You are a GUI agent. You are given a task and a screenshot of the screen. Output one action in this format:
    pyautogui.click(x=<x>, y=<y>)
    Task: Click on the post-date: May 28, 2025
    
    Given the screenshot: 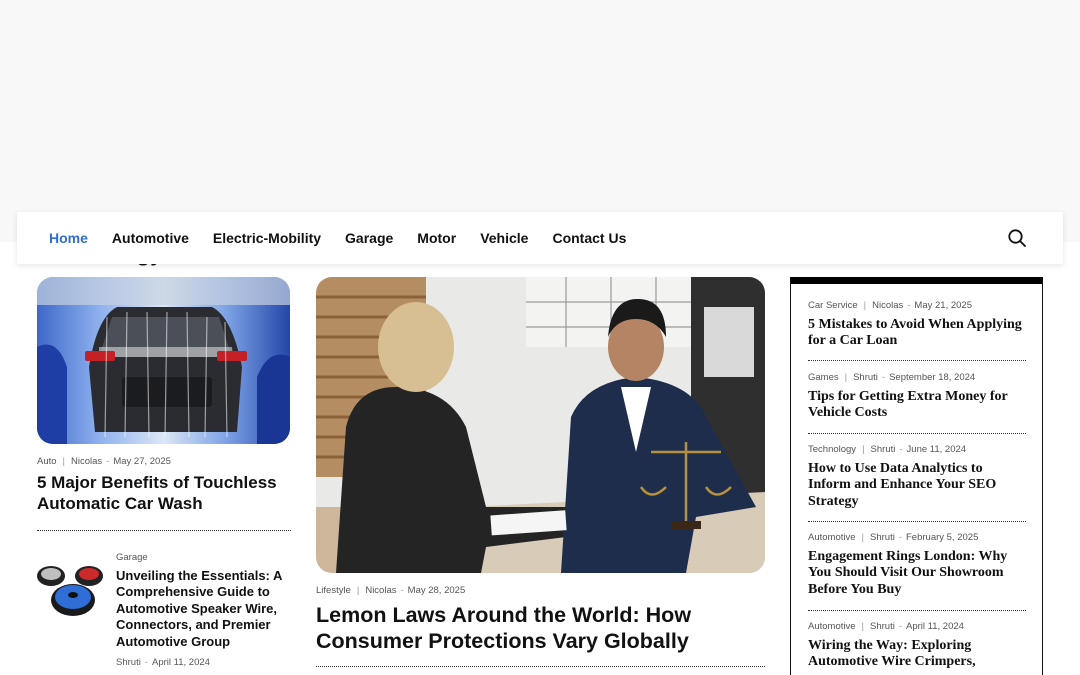 What is the action you would take?
    pyautogui.click(x=436, y=590)
    